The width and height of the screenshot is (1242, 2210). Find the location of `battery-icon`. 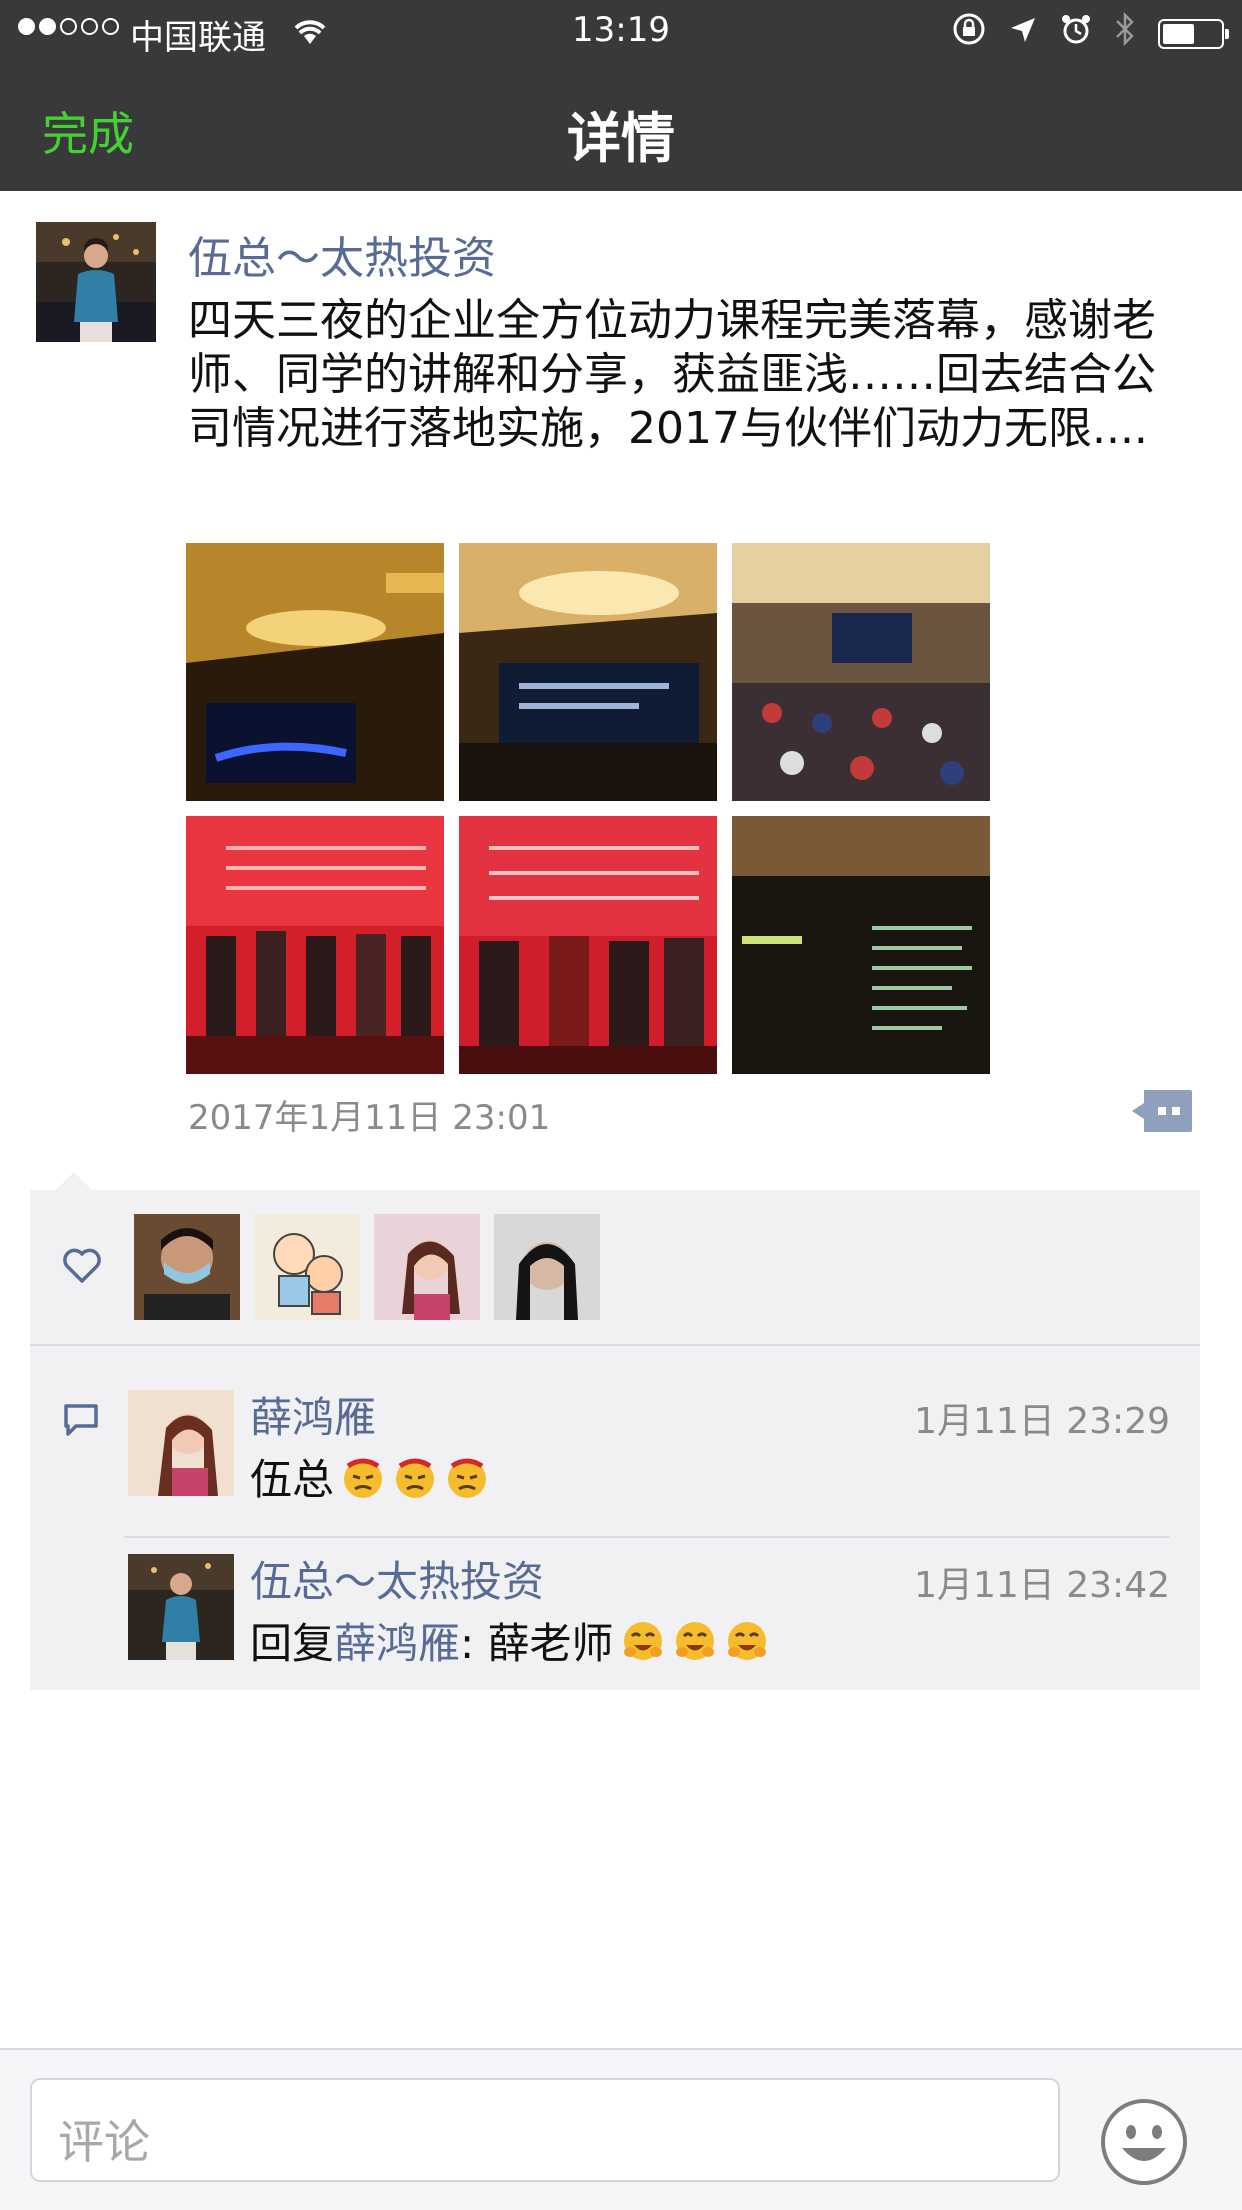

battery-icon is located at coordinates (1193, 33).